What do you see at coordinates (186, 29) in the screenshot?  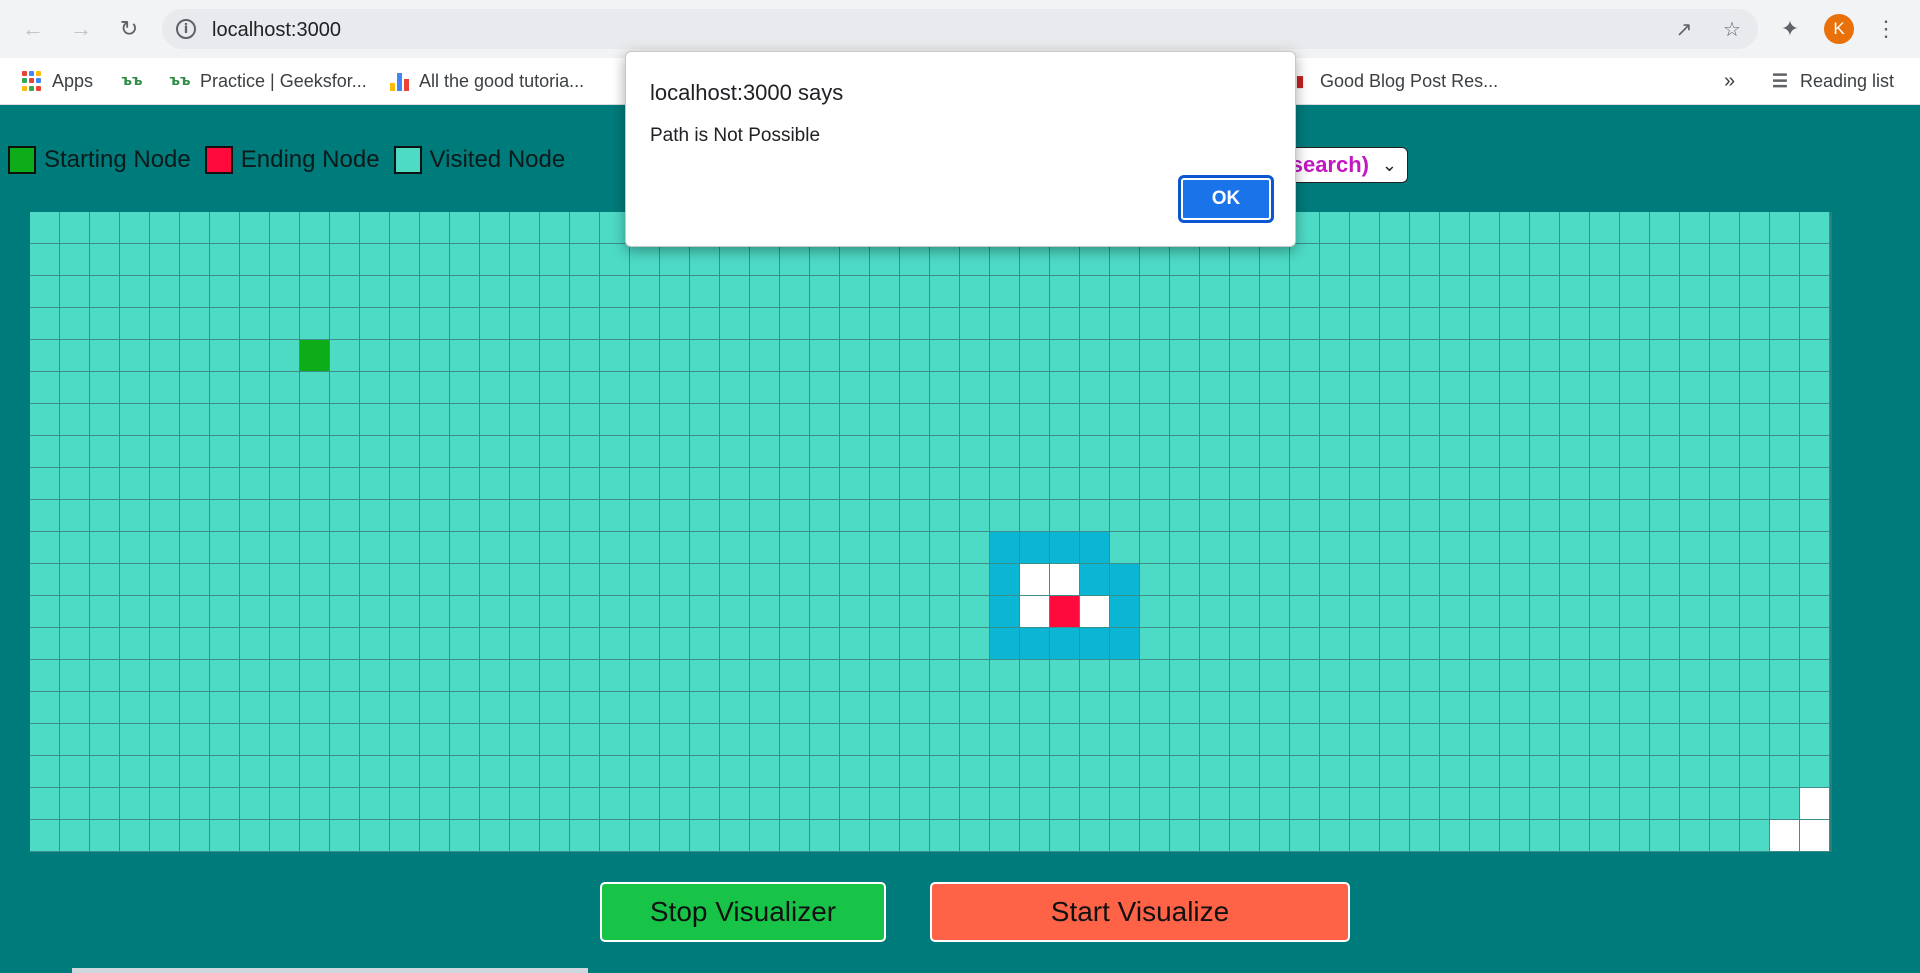 I see `site-info-icon: i` at bounding box center [186, 29].